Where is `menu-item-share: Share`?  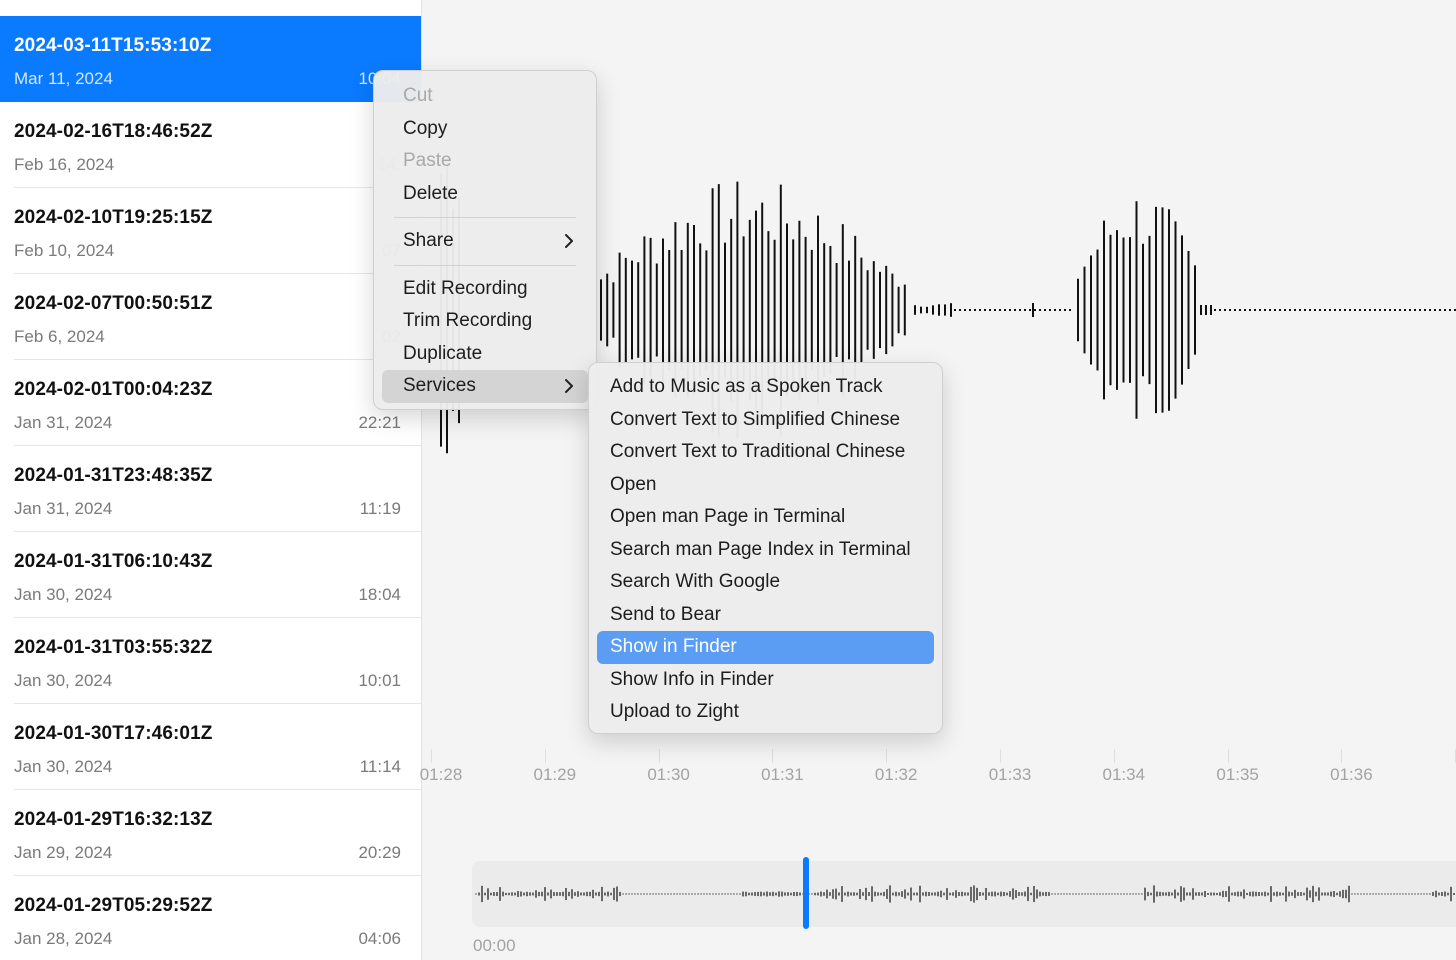
menu-item-share: Share is located at coordinates (485, 241).